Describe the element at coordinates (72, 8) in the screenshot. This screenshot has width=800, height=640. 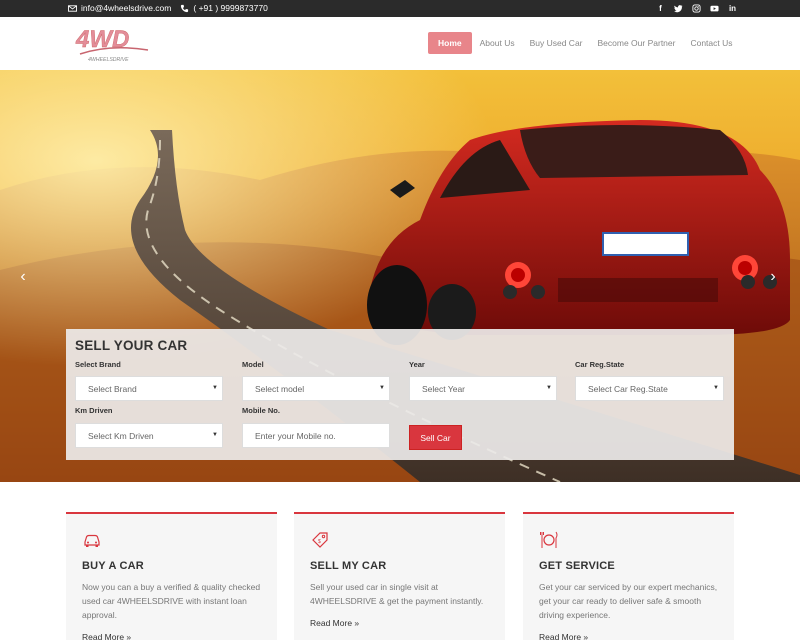
I see `envelope-icon` at that location.